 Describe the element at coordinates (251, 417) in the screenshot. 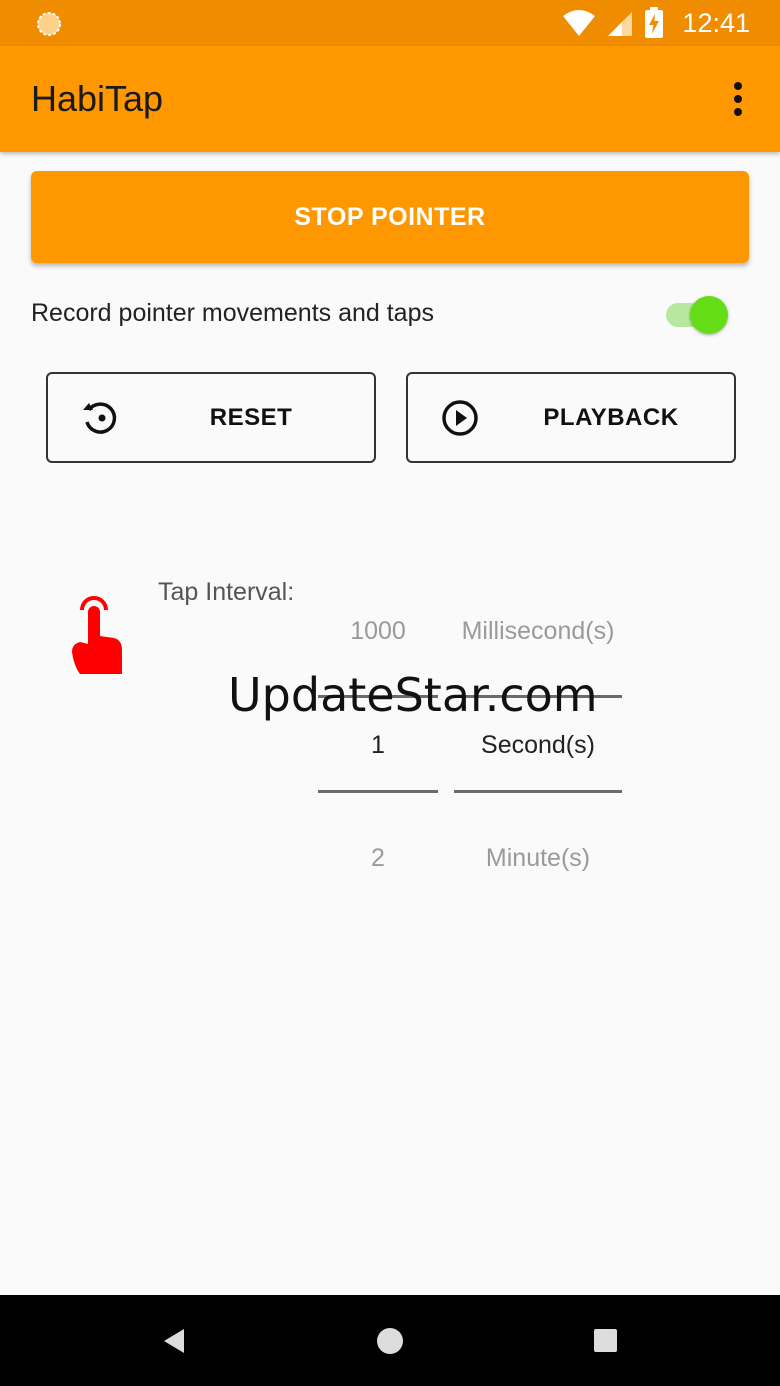

I see `reset-label: RESET` at that location.